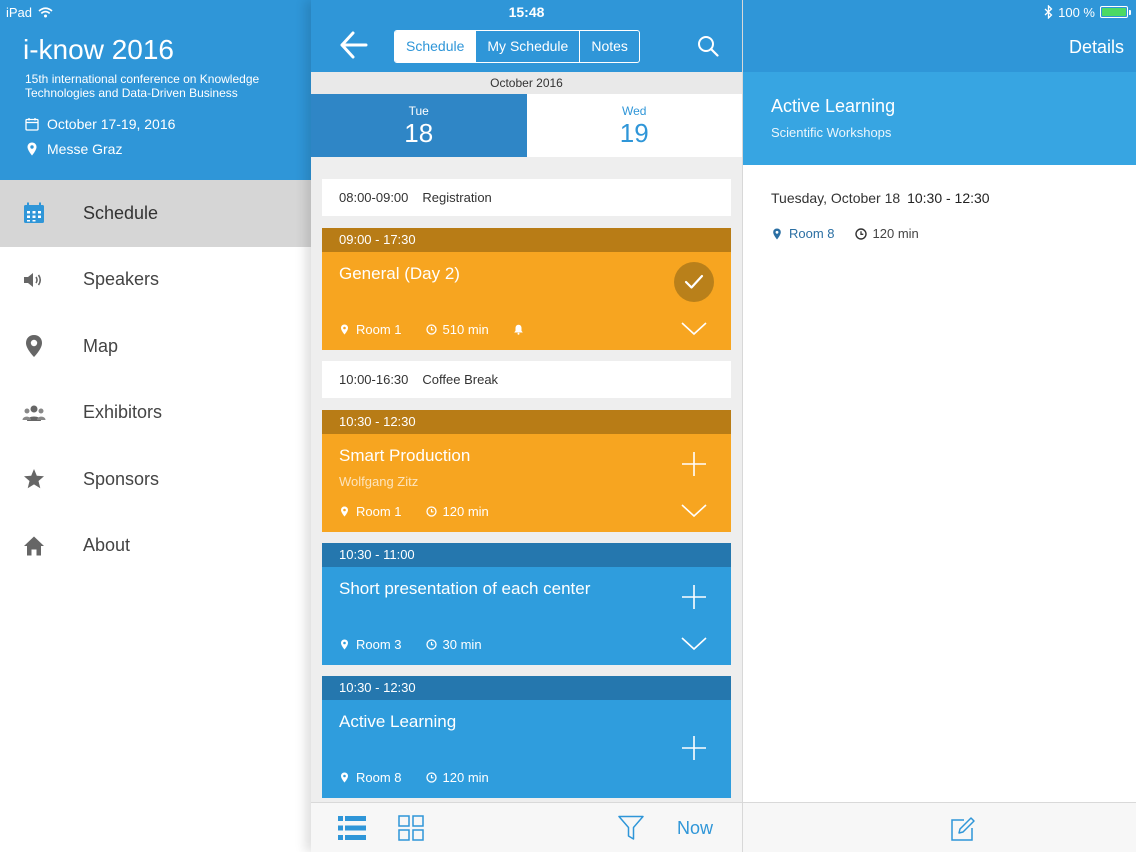 The height and width of the screenshot is (852, 1136). I want to click on session-room: Room 8, so click(379, 777).